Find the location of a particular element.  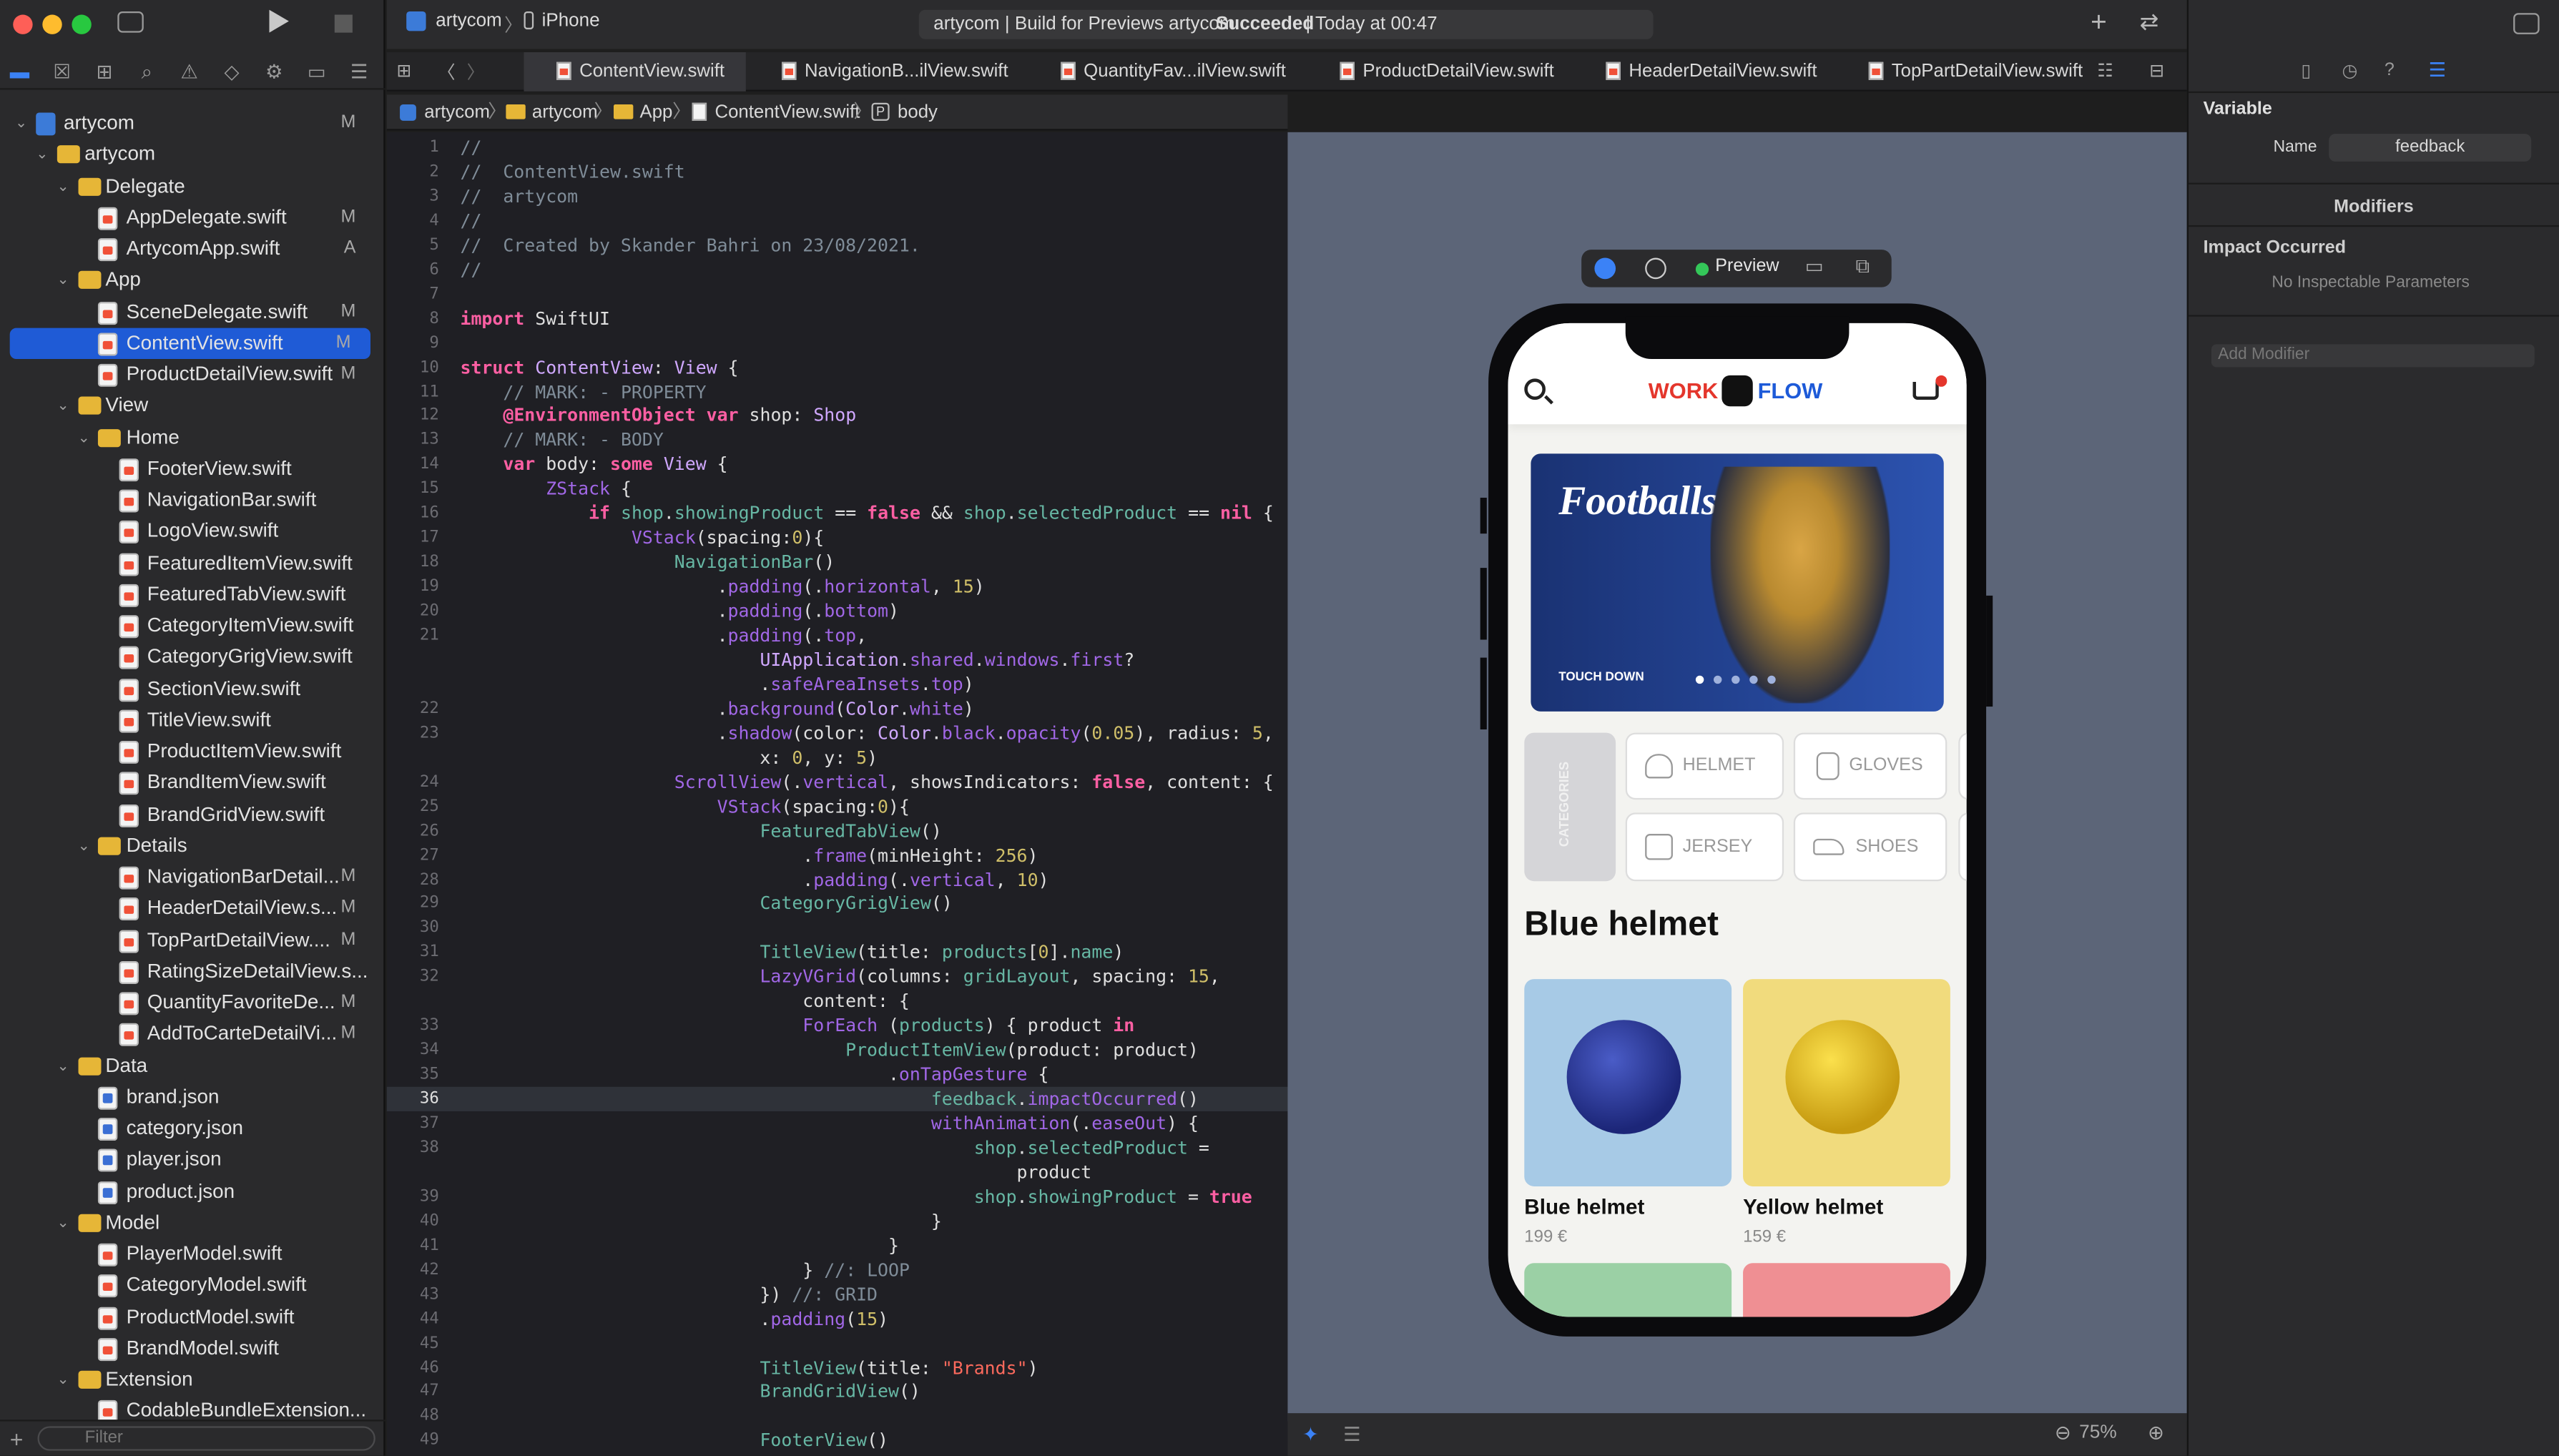

navigator-item: ⌄ Delegate is located at coordinates (193, 185).